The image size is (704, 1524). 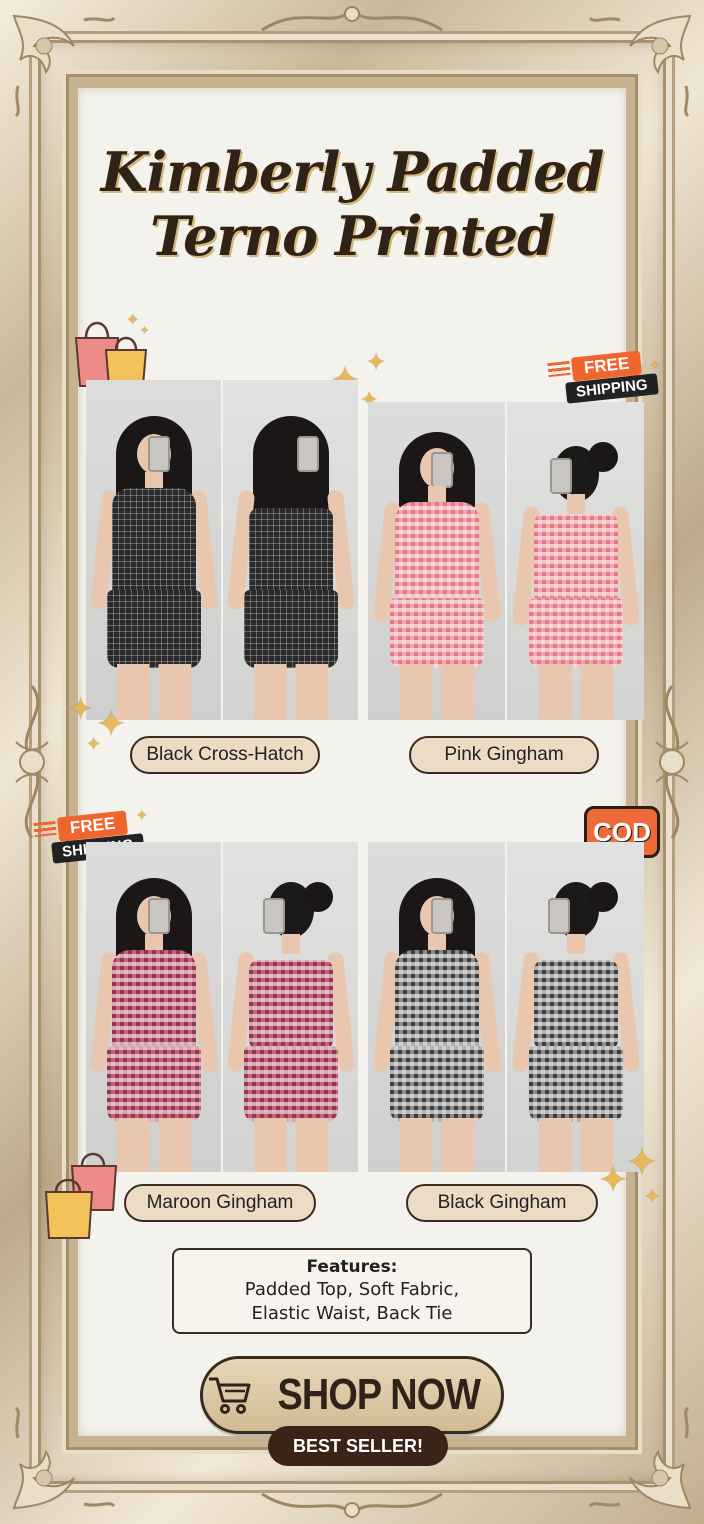 I want to click on shop-now-label: SHOP NOW, so click(x=379, y=1394).